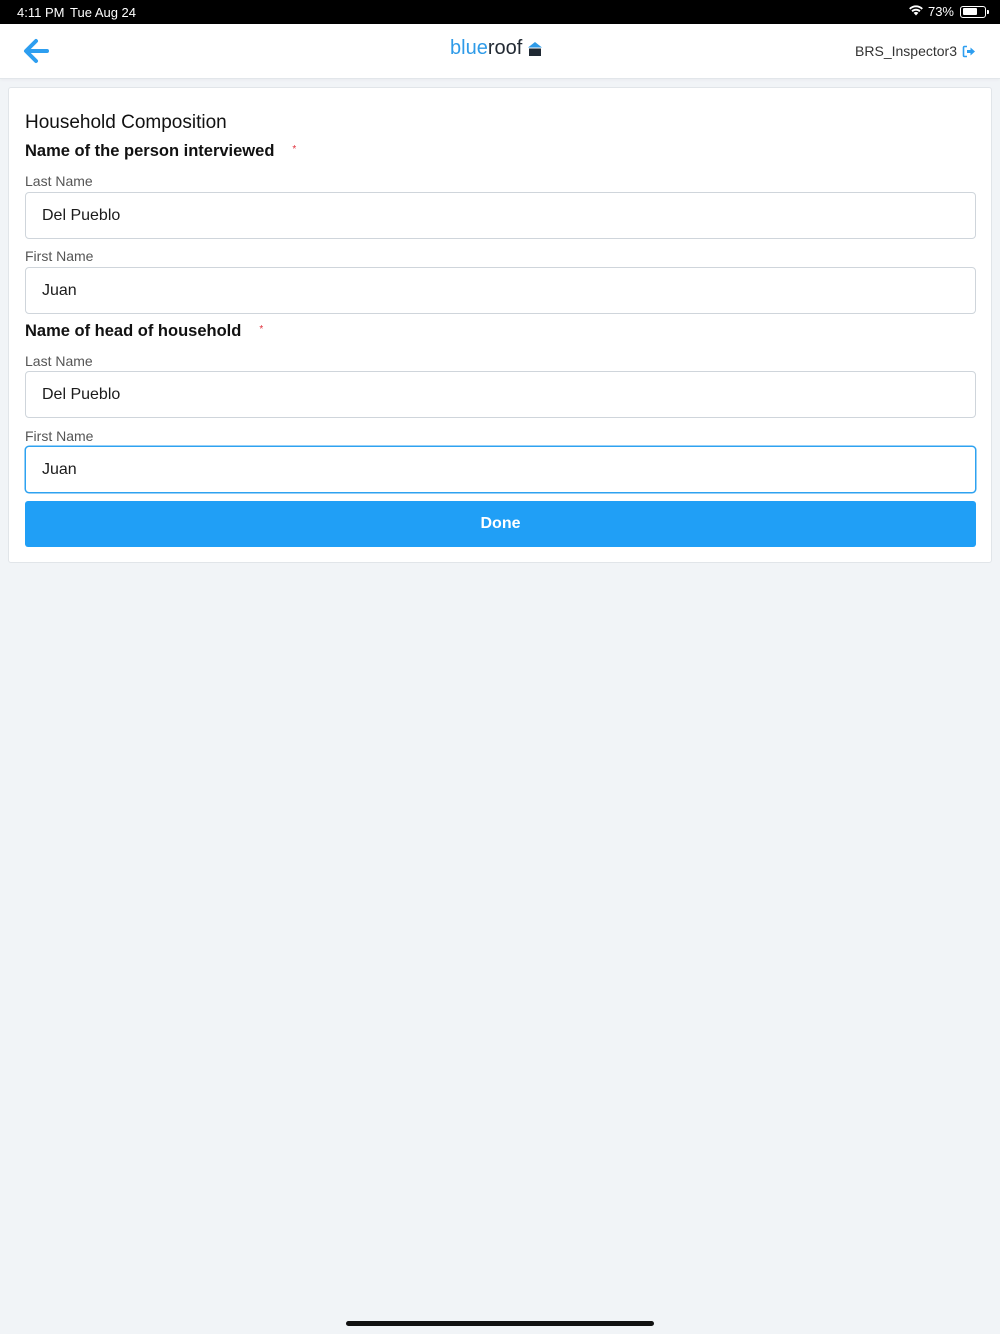 This screenshot has width=1000, height=1334. I want to click on head-last-name-label: Last Name, so click(59, 361).